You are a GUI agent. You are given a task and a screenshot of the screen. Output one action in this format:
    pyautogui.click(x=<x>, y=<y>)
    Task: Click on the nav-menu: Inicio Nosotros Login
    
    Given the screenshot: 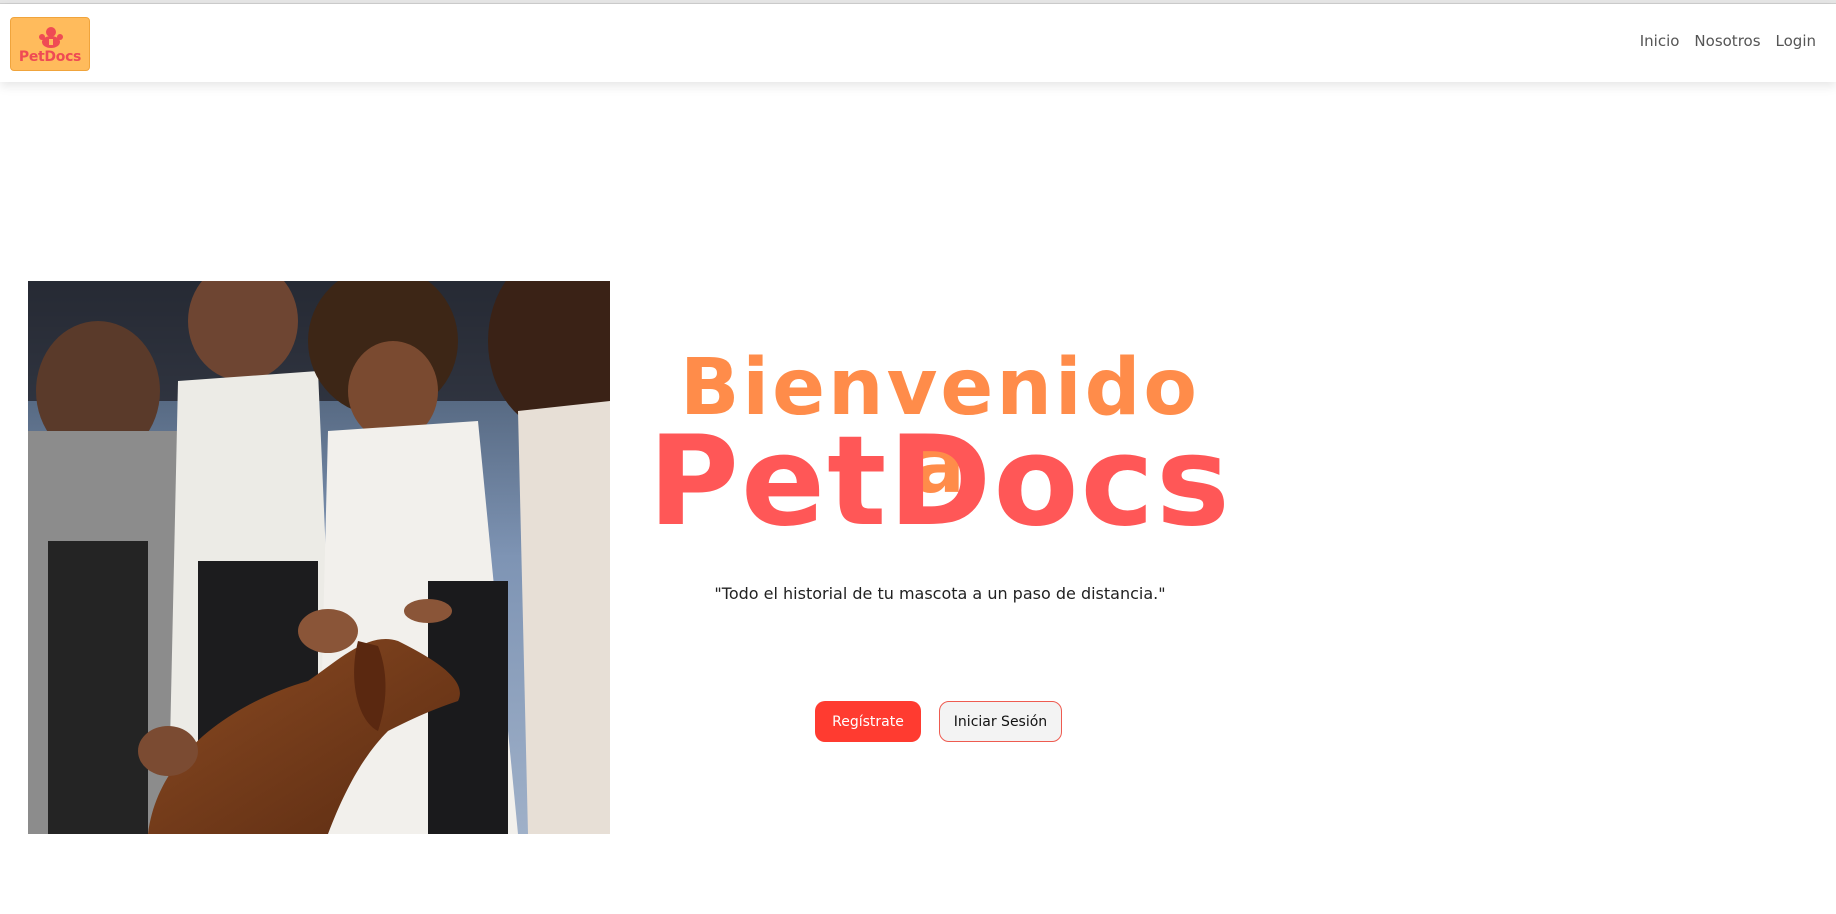 What is the action you would take?
    pyautogui.click(x=1728, y=41)
    